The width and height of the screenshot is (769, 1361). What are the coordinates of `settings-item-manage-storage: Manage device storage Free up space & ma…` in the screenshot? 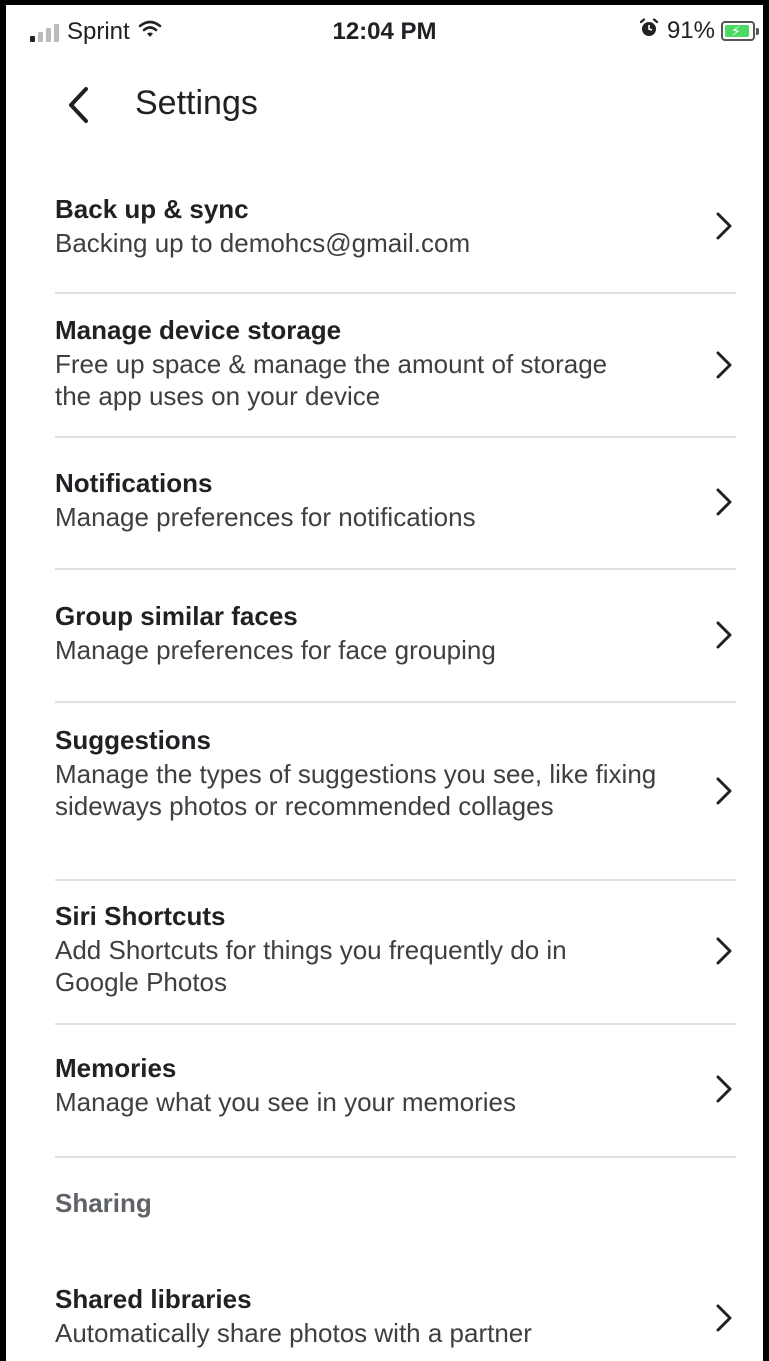 It's located at (395, 363).